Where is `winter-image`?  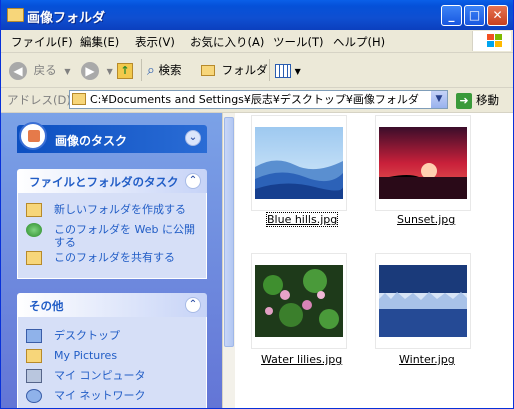 winter-image is located at coordinates (423, 301).